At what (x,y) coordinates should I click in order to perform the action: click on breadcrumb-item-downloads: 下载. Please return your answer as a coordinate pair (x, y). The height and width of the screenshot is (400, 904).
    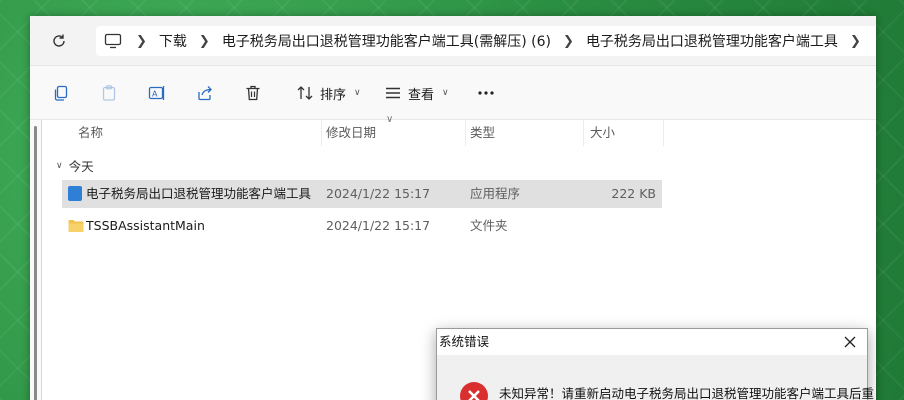
    Looking at the image, I should click on (173, 41).